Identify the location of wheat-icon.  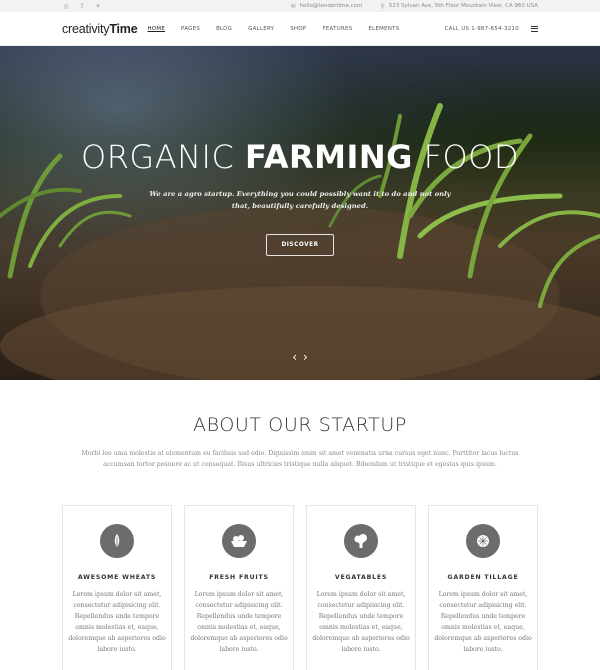
(117, 541).